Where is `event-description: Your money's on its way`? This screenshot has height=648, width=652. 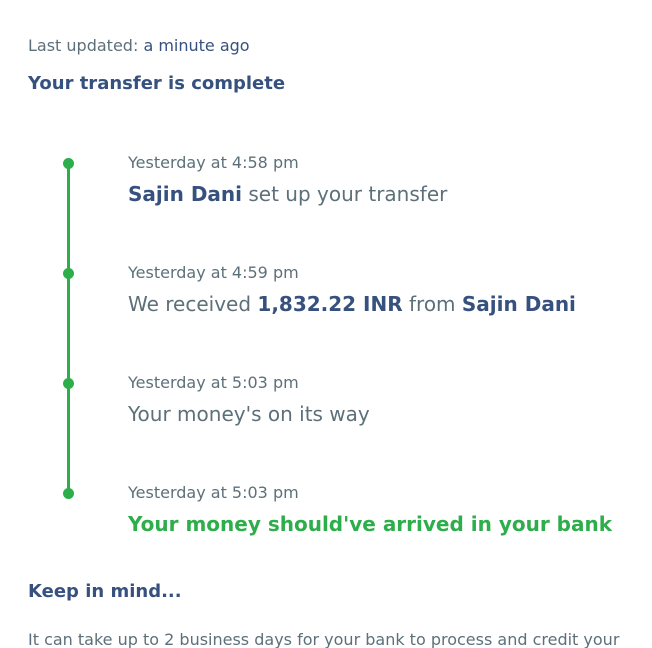
event-description: Your money's on its way is located at coordinates (249, 414).